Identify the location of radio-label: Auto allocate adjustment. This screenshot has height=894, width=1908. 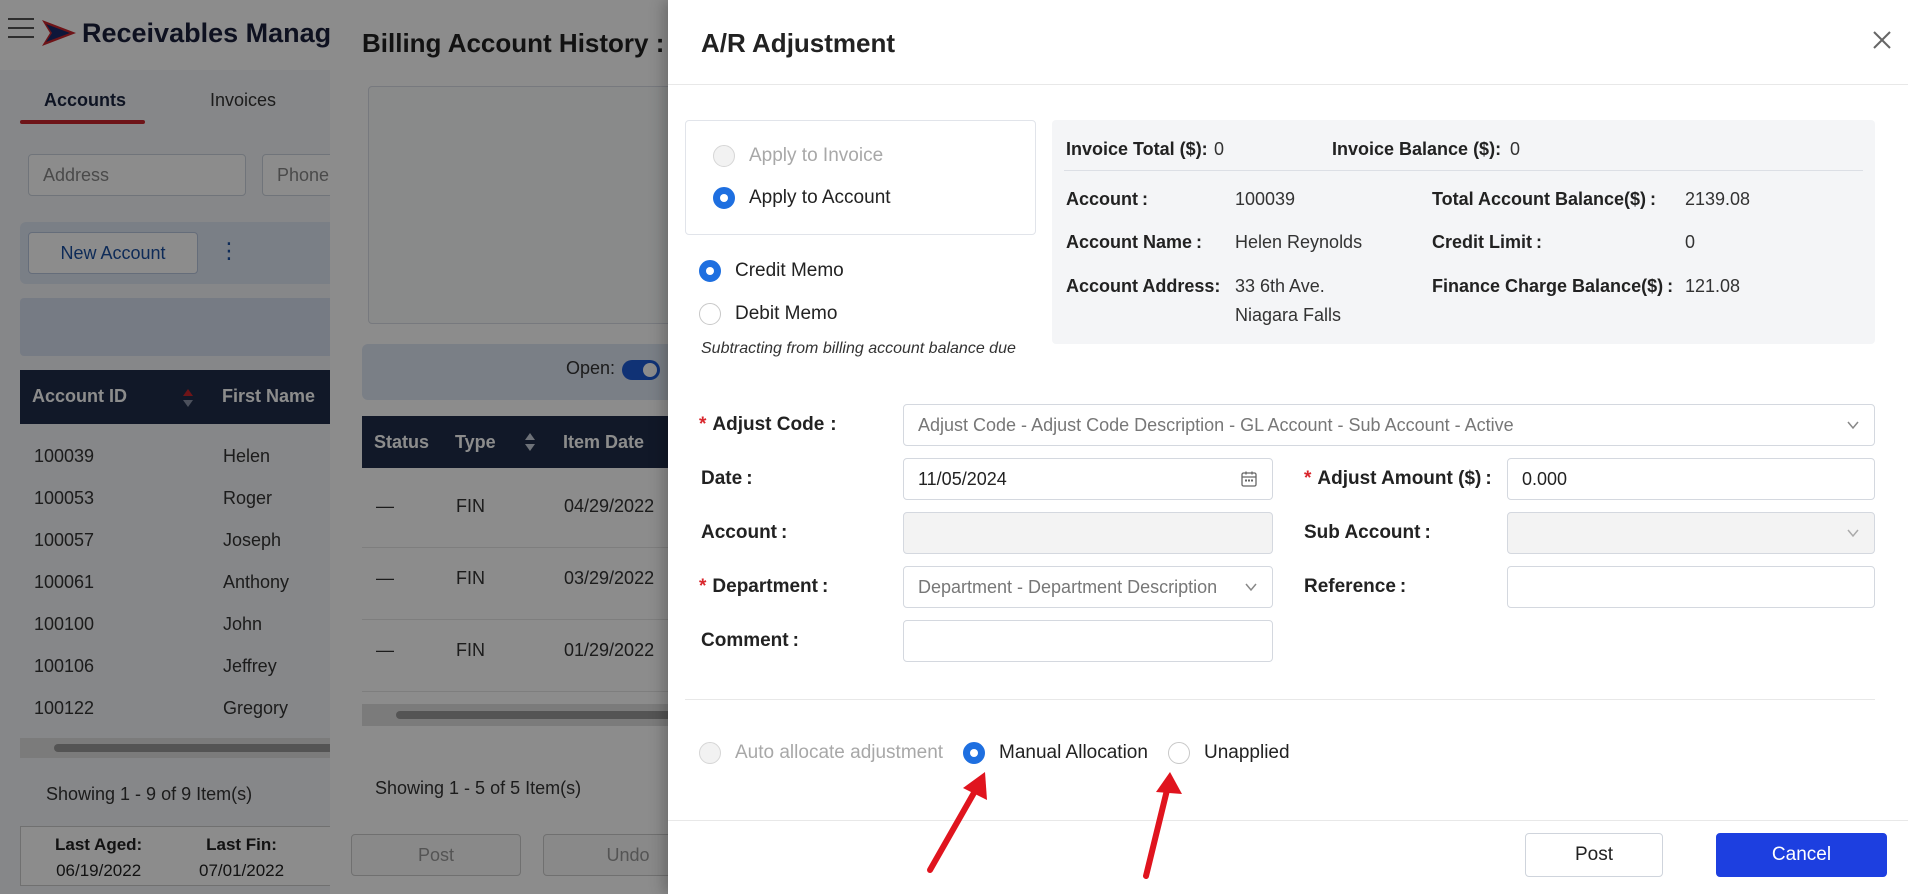
(839, 752).